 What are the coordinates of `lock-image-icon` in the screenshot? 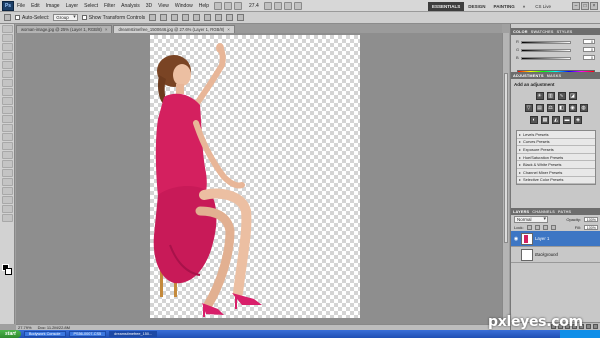 It's located at (537, 227).